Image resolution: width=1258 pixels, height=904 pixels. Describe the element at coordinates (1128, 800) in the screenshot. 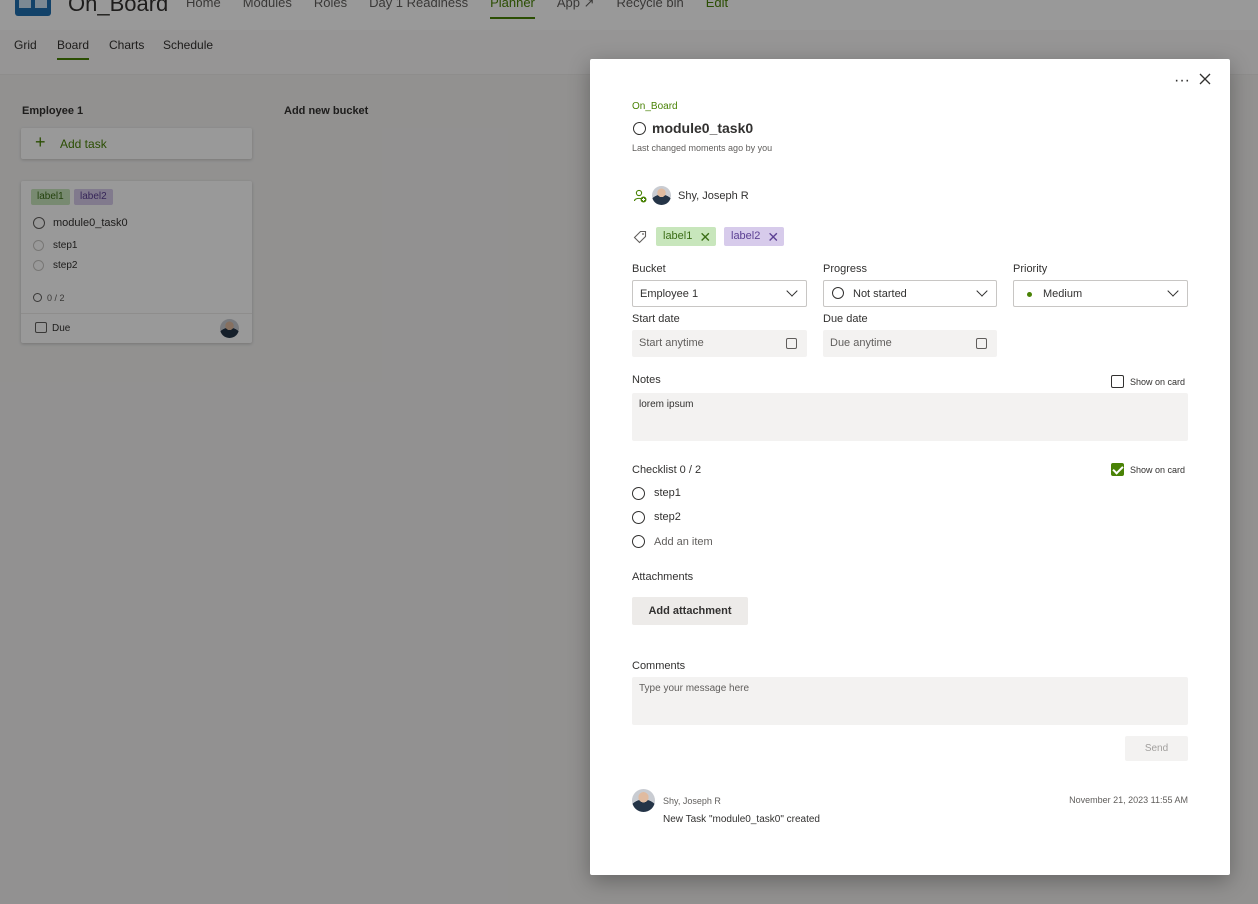

I see `comment-date: November 21, 2023 11:55 AM` at that location.